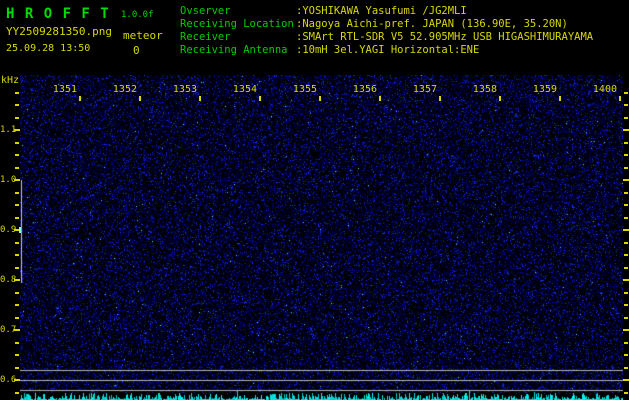 The image size is (629, 400). I want to click on freq-tick-label: 0.9, so click(8, 230).